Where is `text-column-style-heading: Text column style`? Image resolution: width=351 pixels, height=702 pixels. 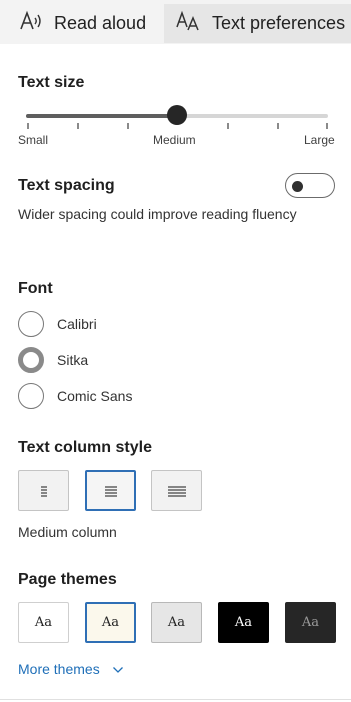
text-column-style-heading: Text column style is located at coordinates (85, 447).